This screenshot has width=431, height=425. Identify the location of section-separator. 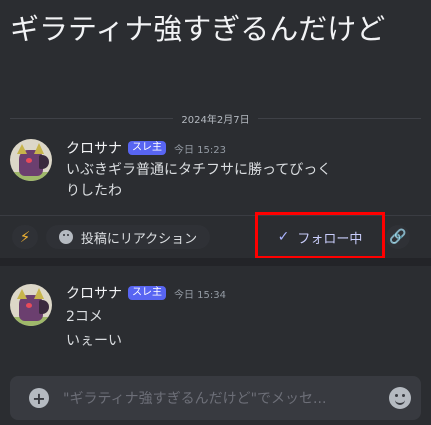
(215, 262).